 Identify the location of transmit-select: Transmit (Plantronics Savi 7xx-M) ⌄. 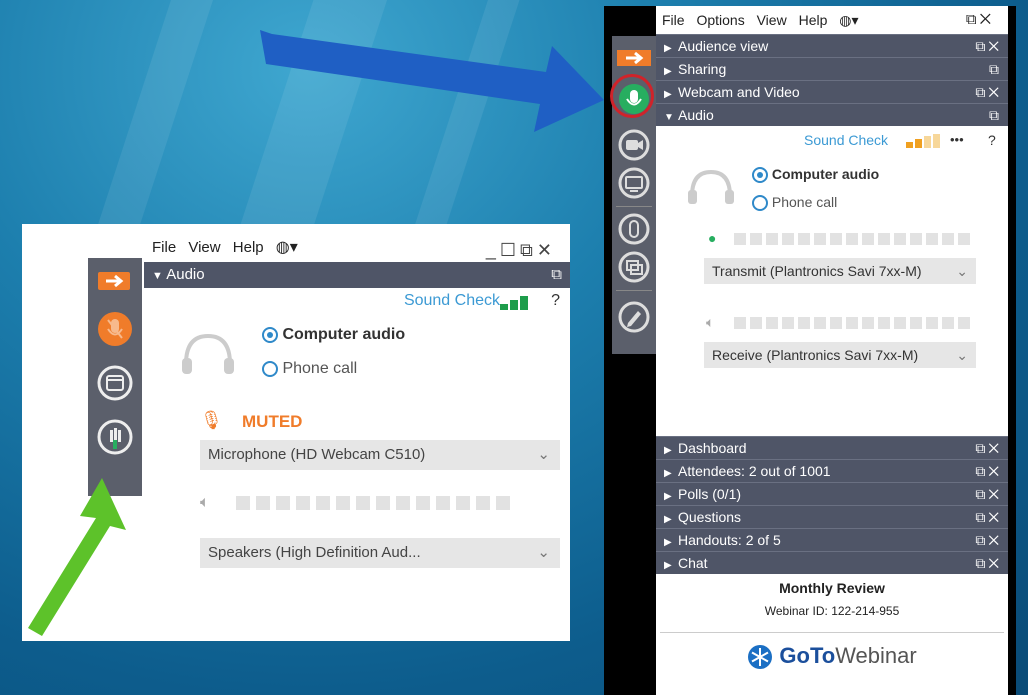
(840, 271).